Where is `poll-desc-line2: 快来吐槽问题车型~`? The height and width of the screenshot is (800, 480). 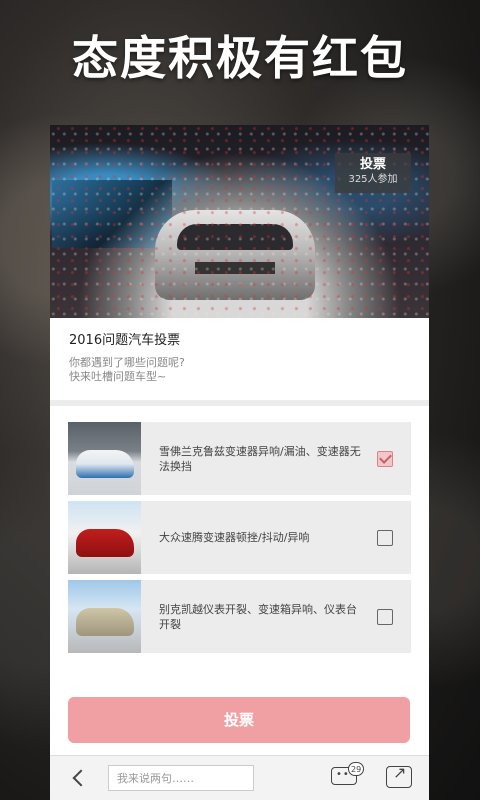 poll-desc-line2: 快来吐槽问题车型~ is located at coordinates (118, 376).